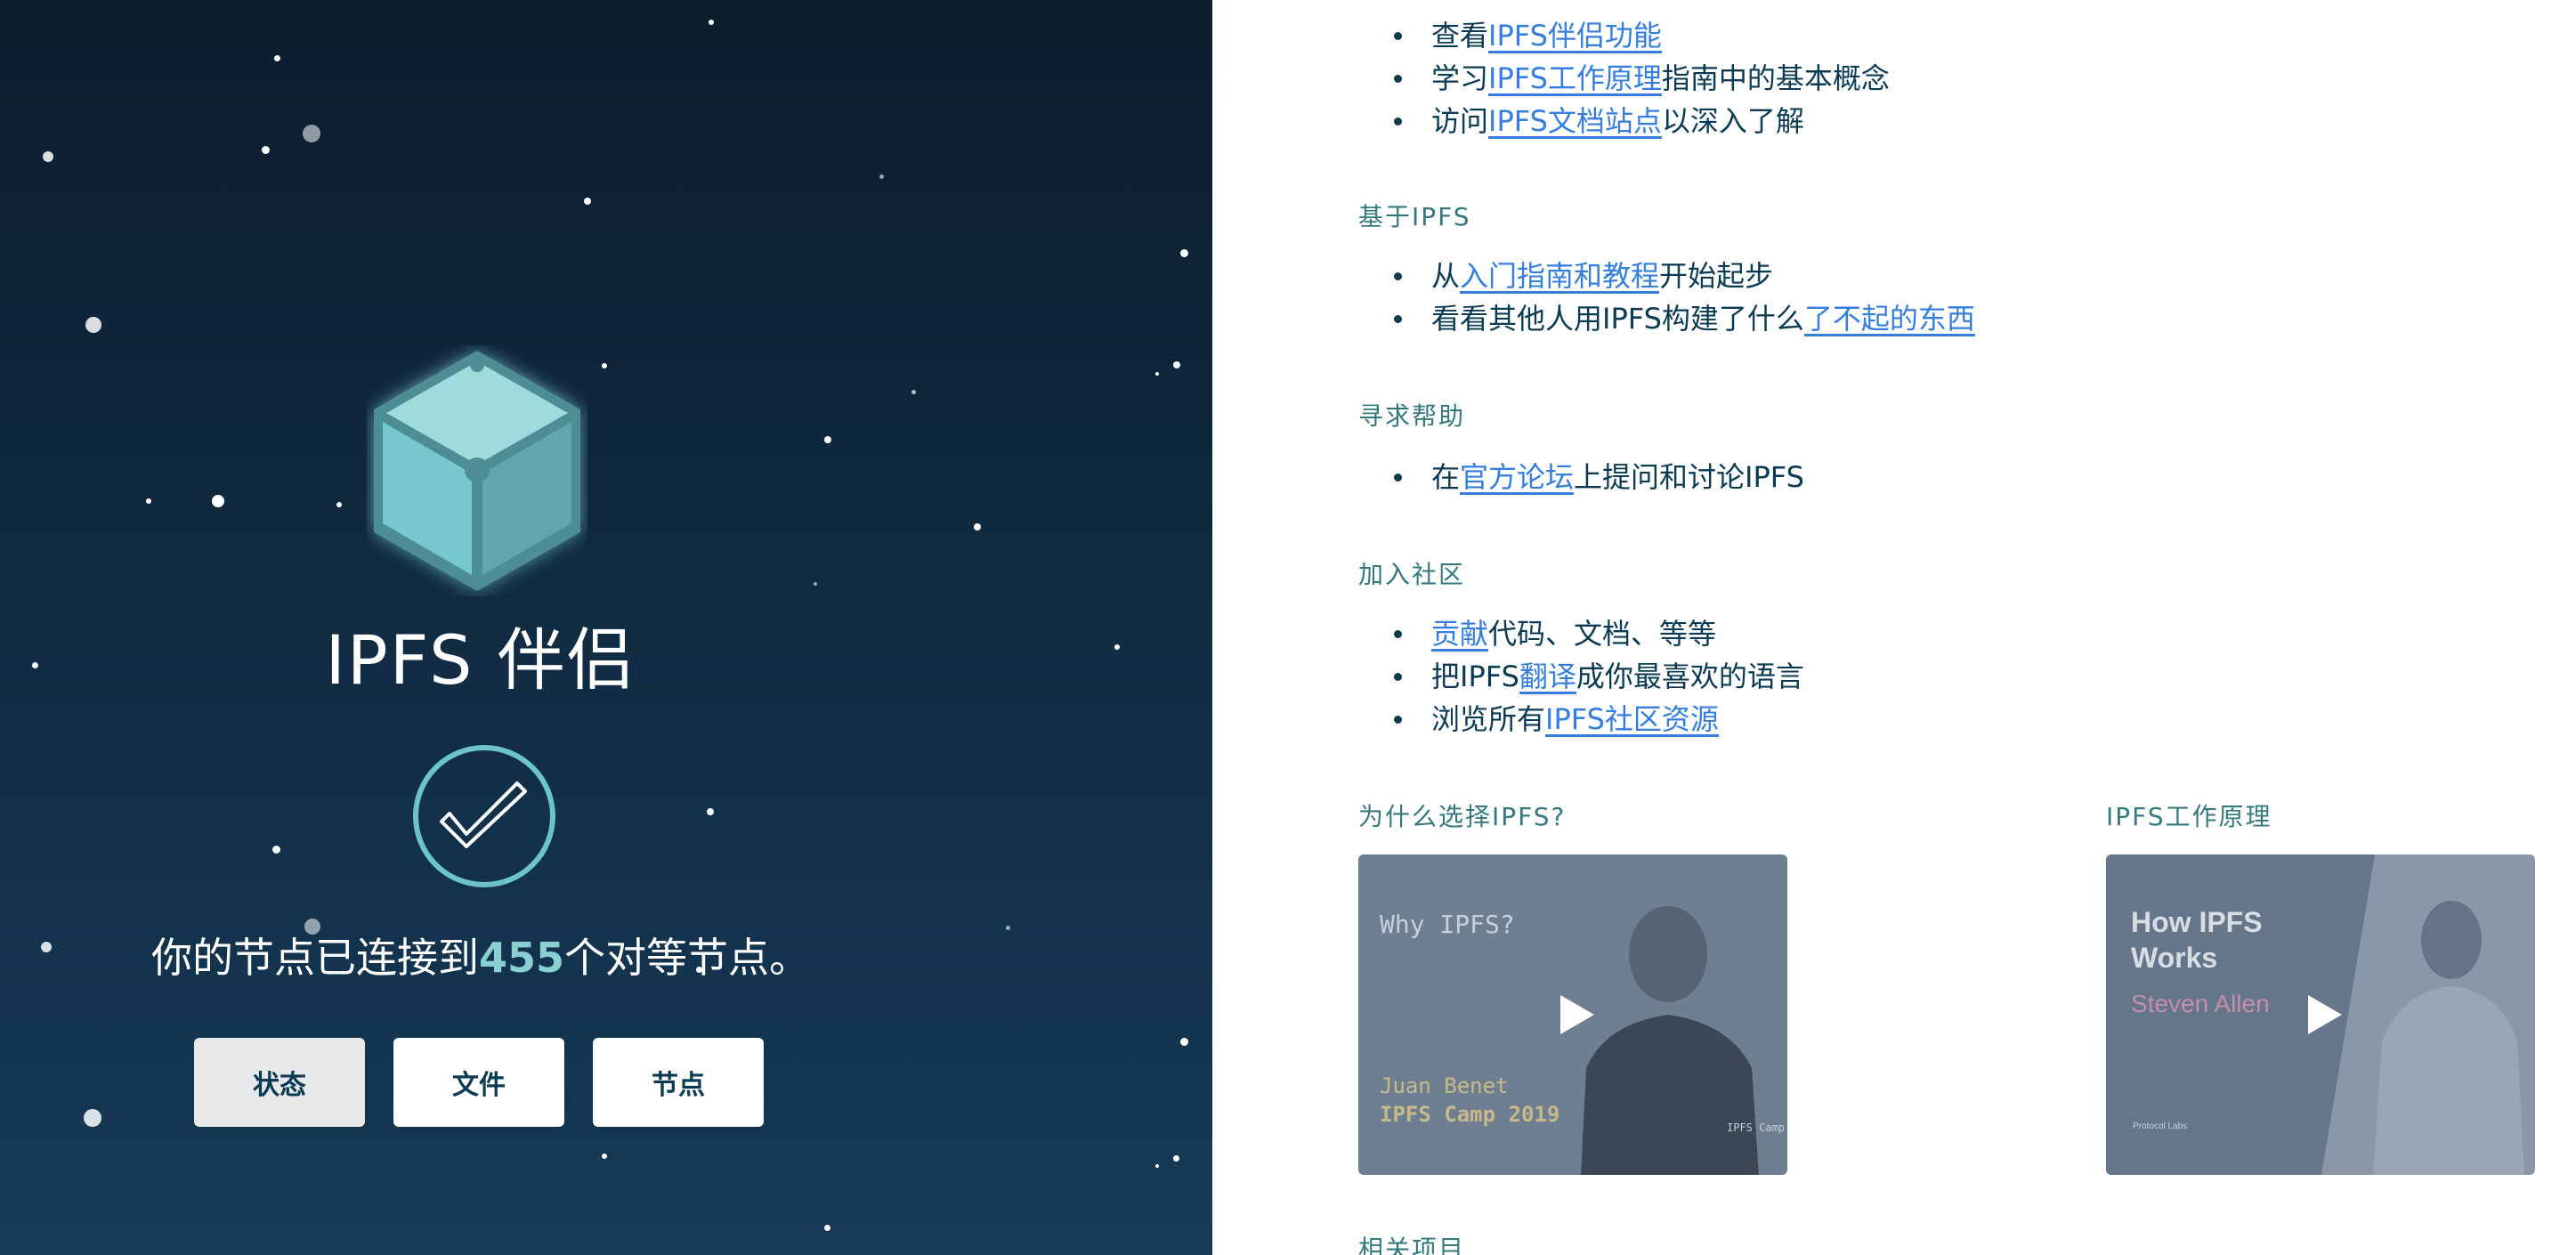 This screenshot has height=1255, width=2576. Describe the element at coordinates (478, 1082) in the screenshot. I see `files-button: 文件` at that location.